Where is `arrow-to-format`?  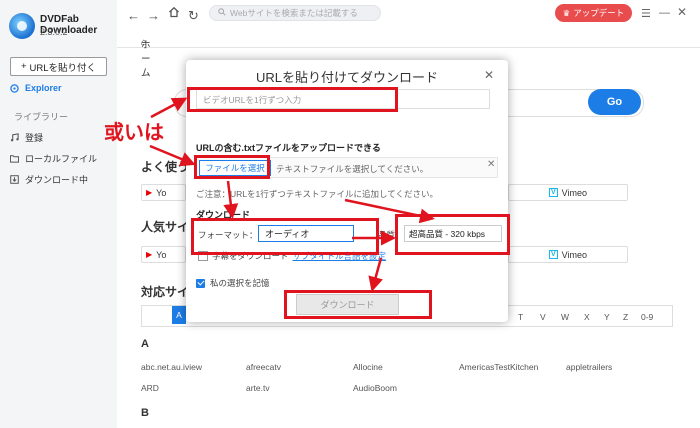 arrow-to-format is located at coordinates (231, 199).